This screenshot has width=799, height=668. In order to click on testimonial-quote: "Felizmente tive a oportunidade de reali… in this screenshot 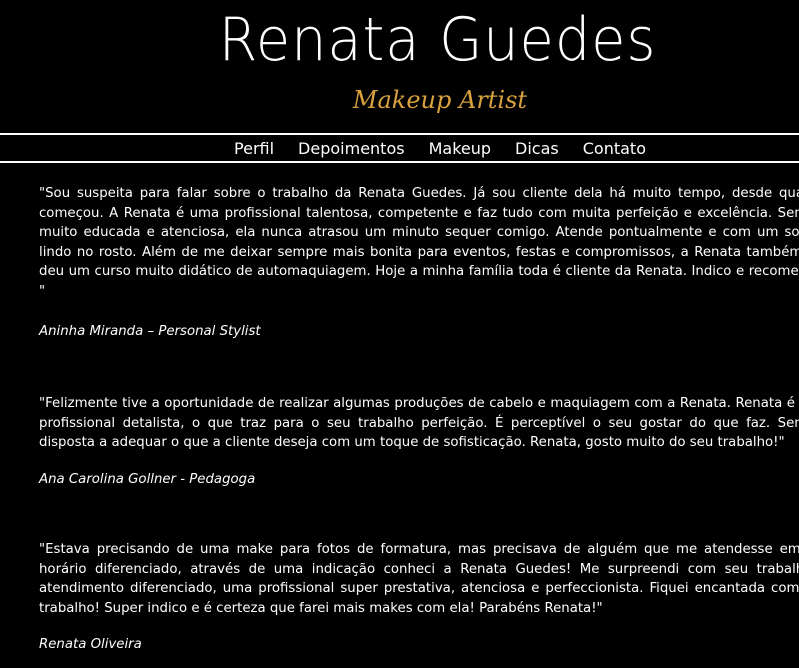, I will do `click(419, 423)`.